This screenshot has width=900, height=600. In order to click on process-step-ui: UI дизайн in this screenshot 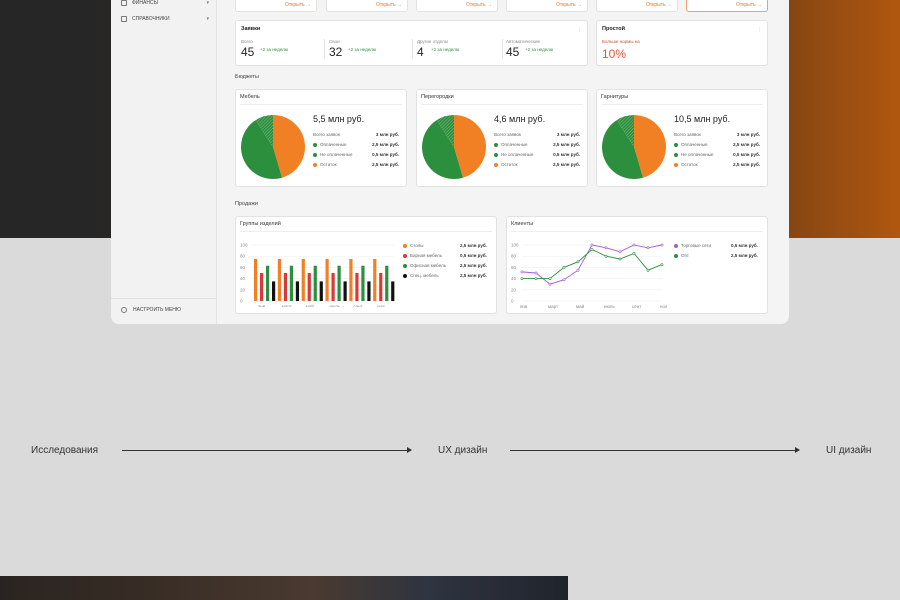, I will do `click(849, 450)`.